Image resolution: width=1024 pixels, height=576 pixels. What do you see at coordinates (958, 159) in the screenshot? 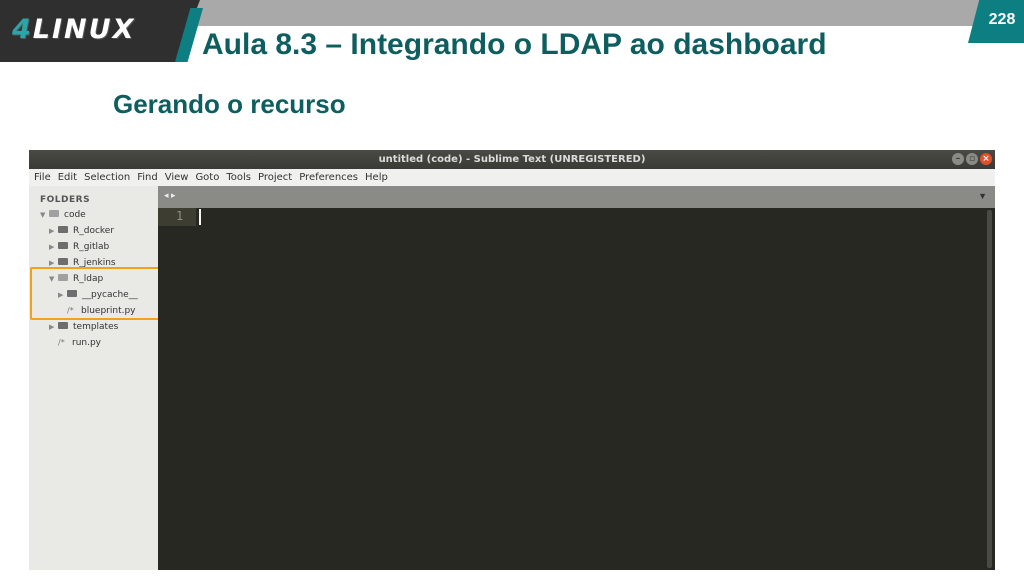
I see `minimize-icon: –` at bounding box center [958, 159].